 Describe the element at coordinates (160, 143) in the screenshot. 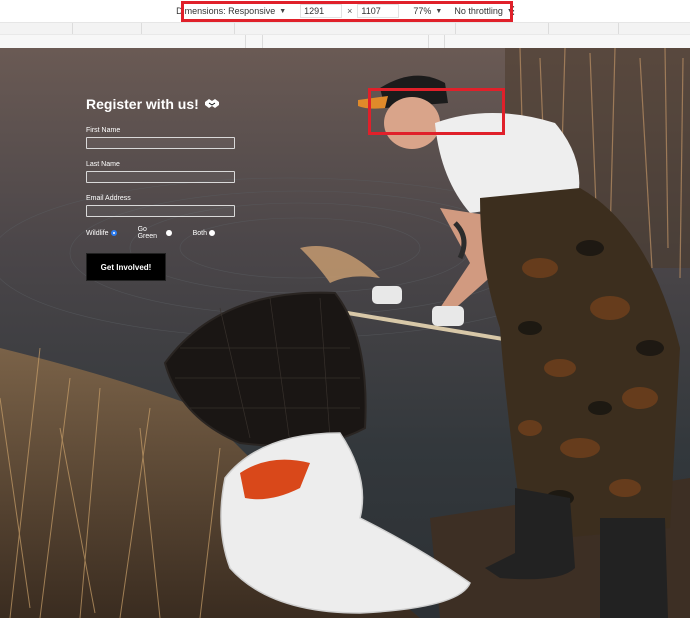

I see `first-name-input` at that location.